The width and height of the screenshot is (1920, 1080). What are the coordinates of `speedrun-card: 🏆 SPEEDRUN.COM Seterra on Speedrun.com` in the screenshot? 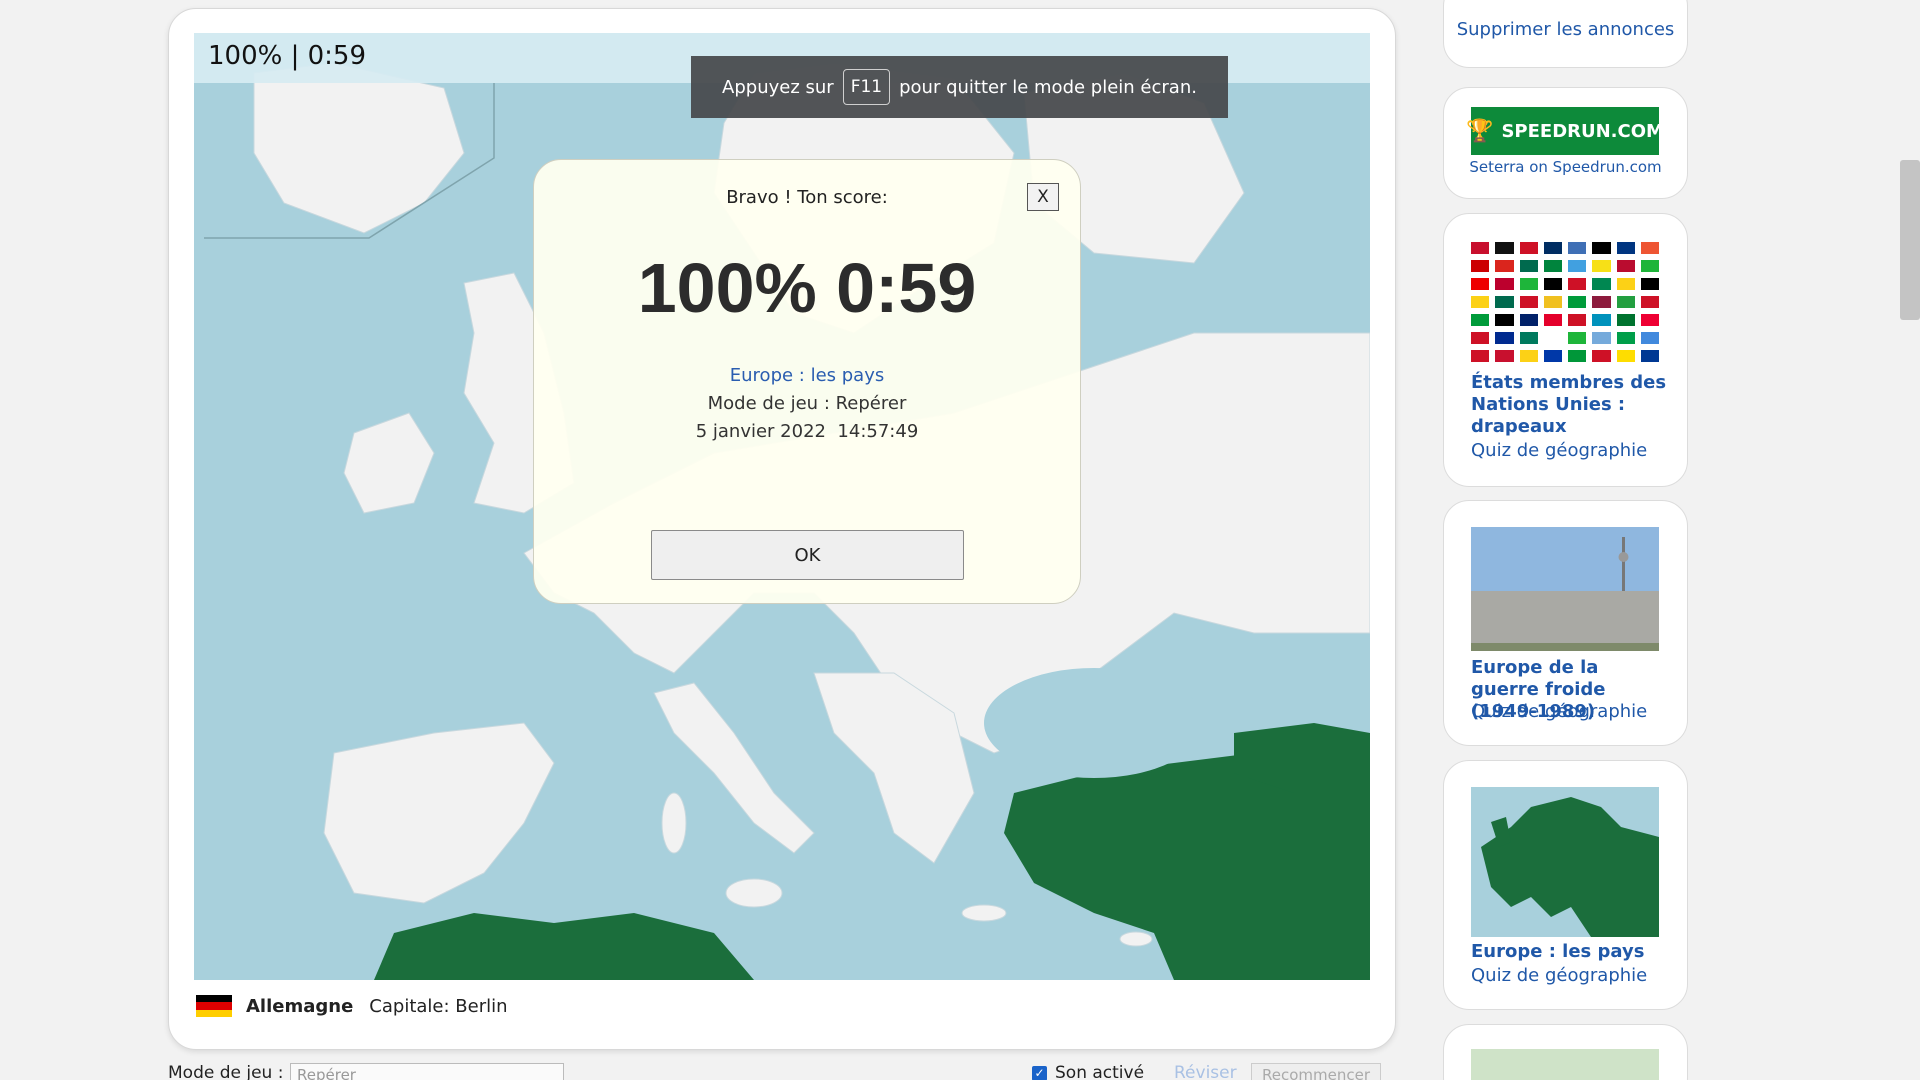 It's located at (1565, 143).